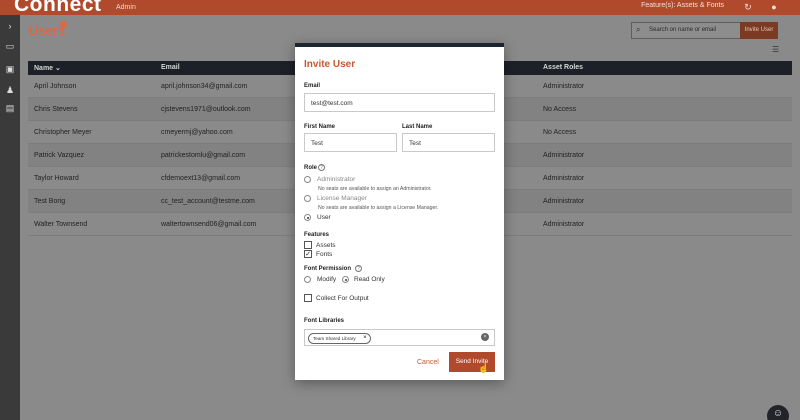 This screenshot has height=420, width=800. What do you see at coordinates (399, 102) in the screenshot?
I see `email-field: test@test.com` at bounding box center [399, 102].